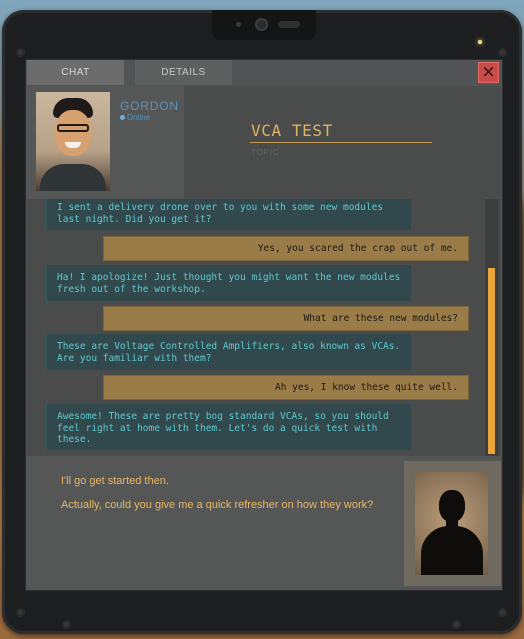 This screenshot has height=639, width=524. Describe the element at coordinates (286, 387) in the screenshot. I see `outgoing-message: Ah yes, I know these quite well.` at that location.